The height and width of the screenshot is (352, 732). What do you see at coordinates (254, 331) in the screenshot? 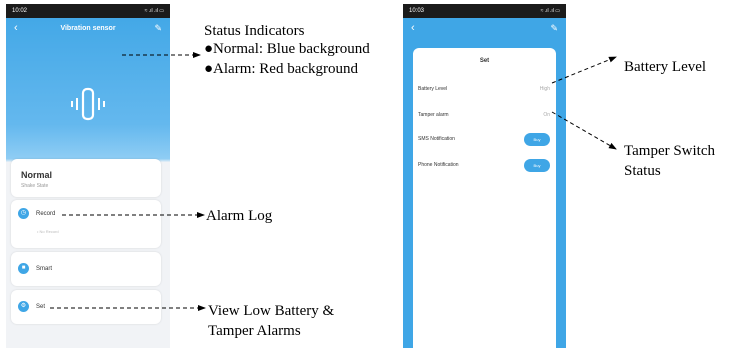
I see `low-battery-note-line2: Tamper Alarms` at bounding box center [254, 331].